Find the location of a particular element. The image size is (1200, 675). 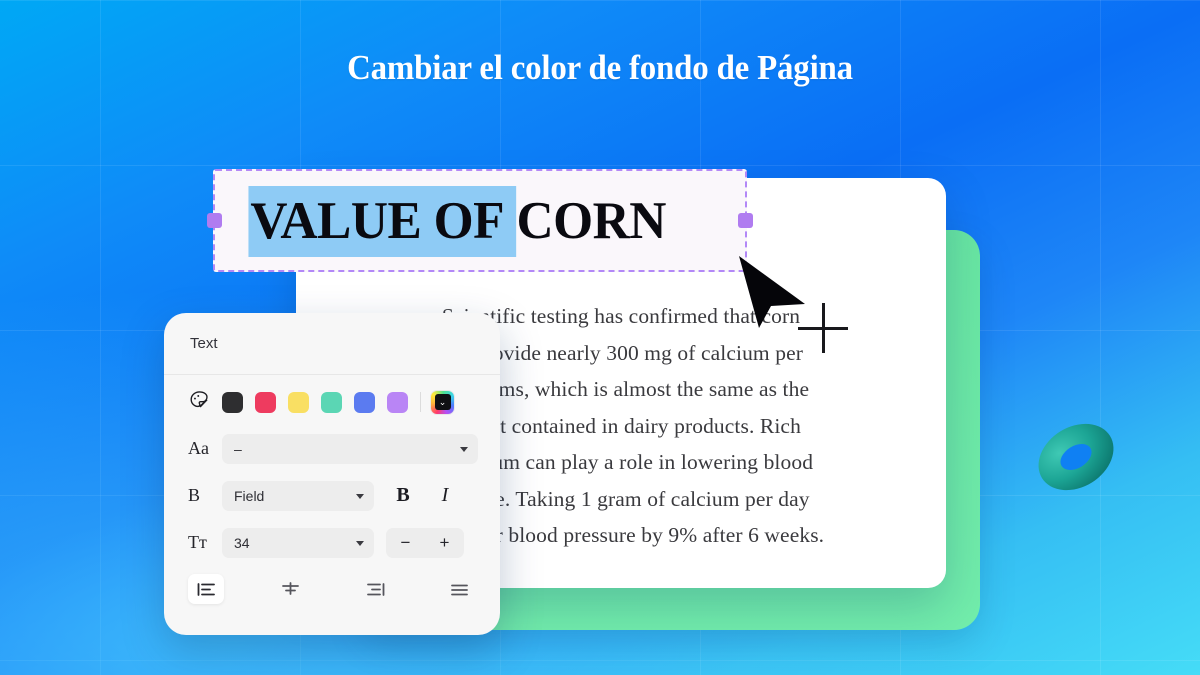

font-family-row: Aa – is located at coordinates (332, 448).